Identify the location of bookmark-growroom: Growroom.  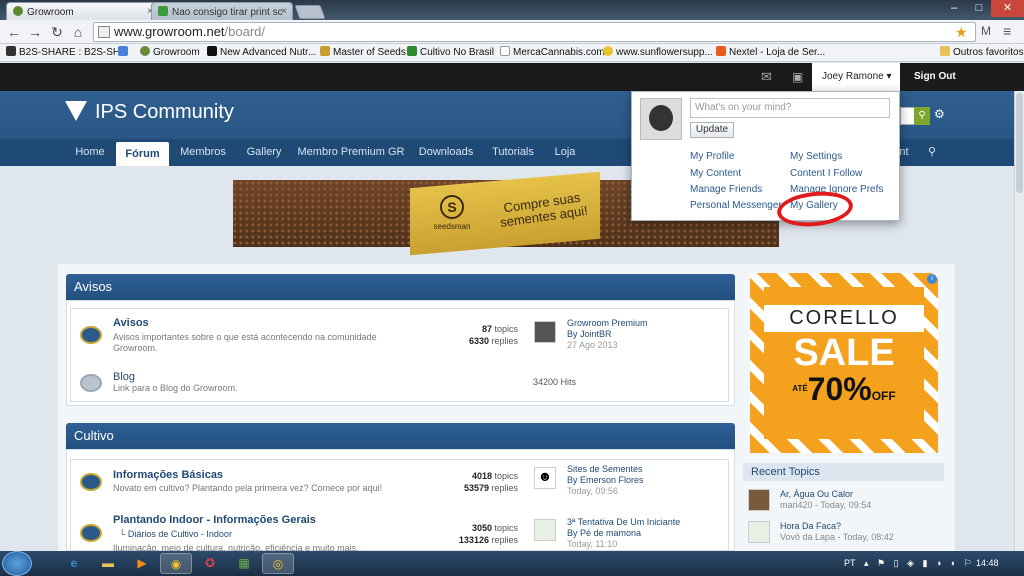
(170, 52).